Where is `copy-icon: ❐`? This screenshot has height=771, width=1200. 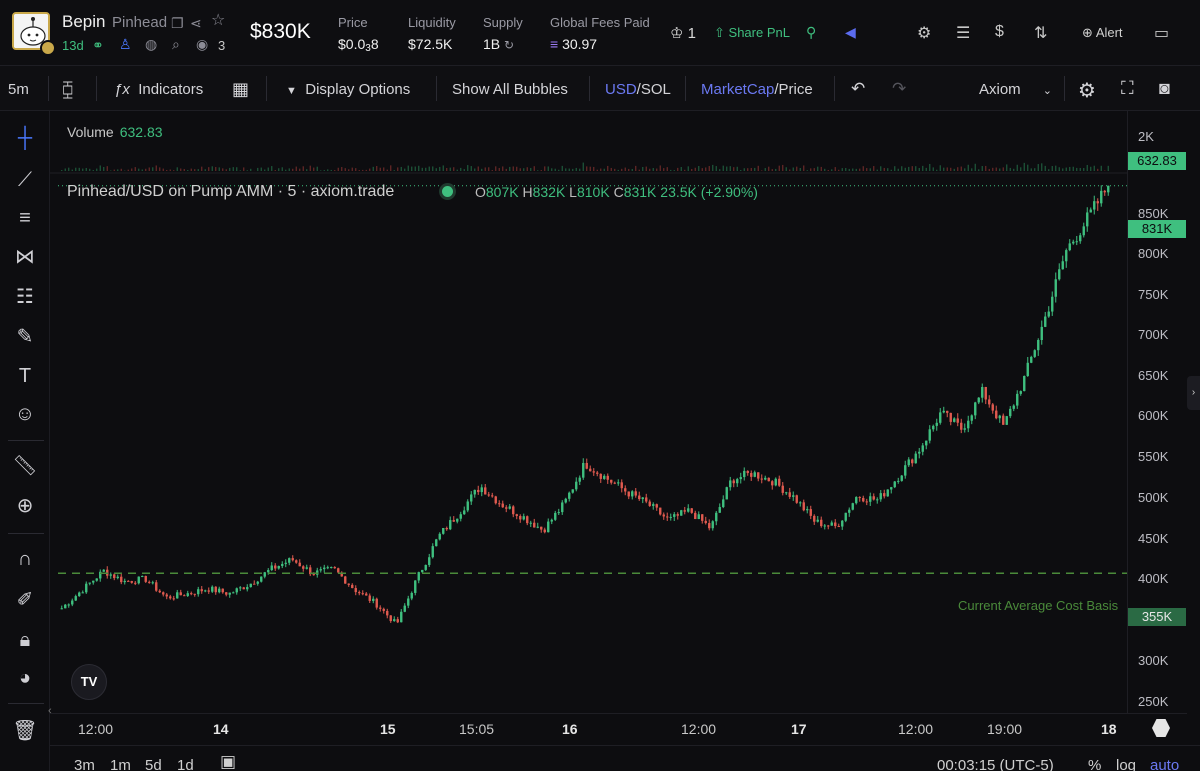
copy-icon: ❐ is located at coordinates (177, 23).